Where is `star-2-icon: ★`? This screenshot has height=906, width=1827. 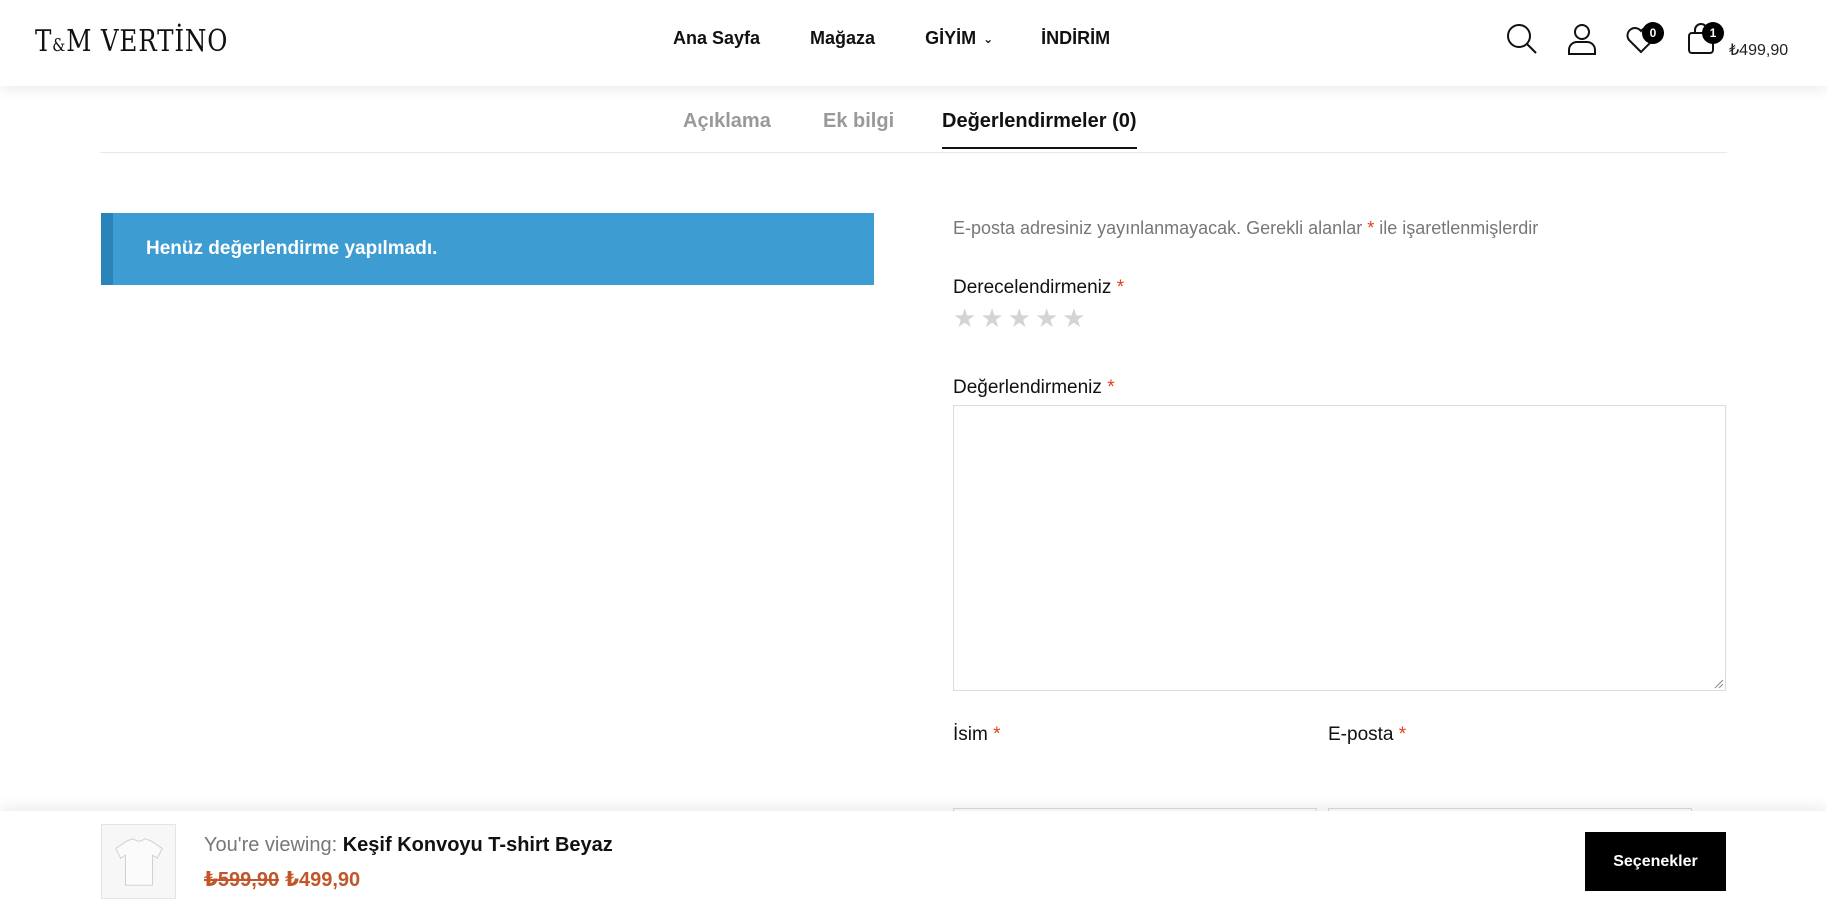 star-2-icon: ★ is located at coordinates (991, 318).